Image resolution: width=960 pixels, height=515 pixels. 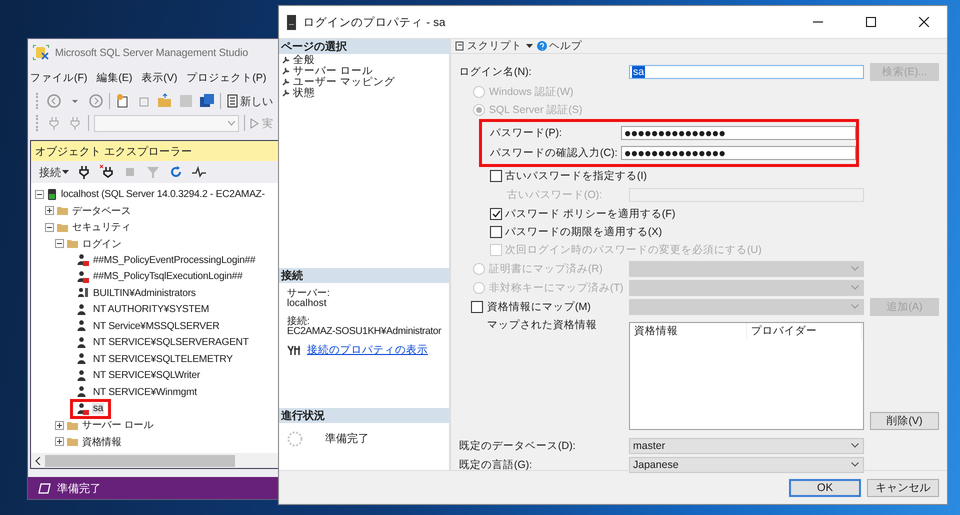 I want to click on tree-item: NT SERVICE¥SQLTELEMETRY, so click(x=163, y=359).